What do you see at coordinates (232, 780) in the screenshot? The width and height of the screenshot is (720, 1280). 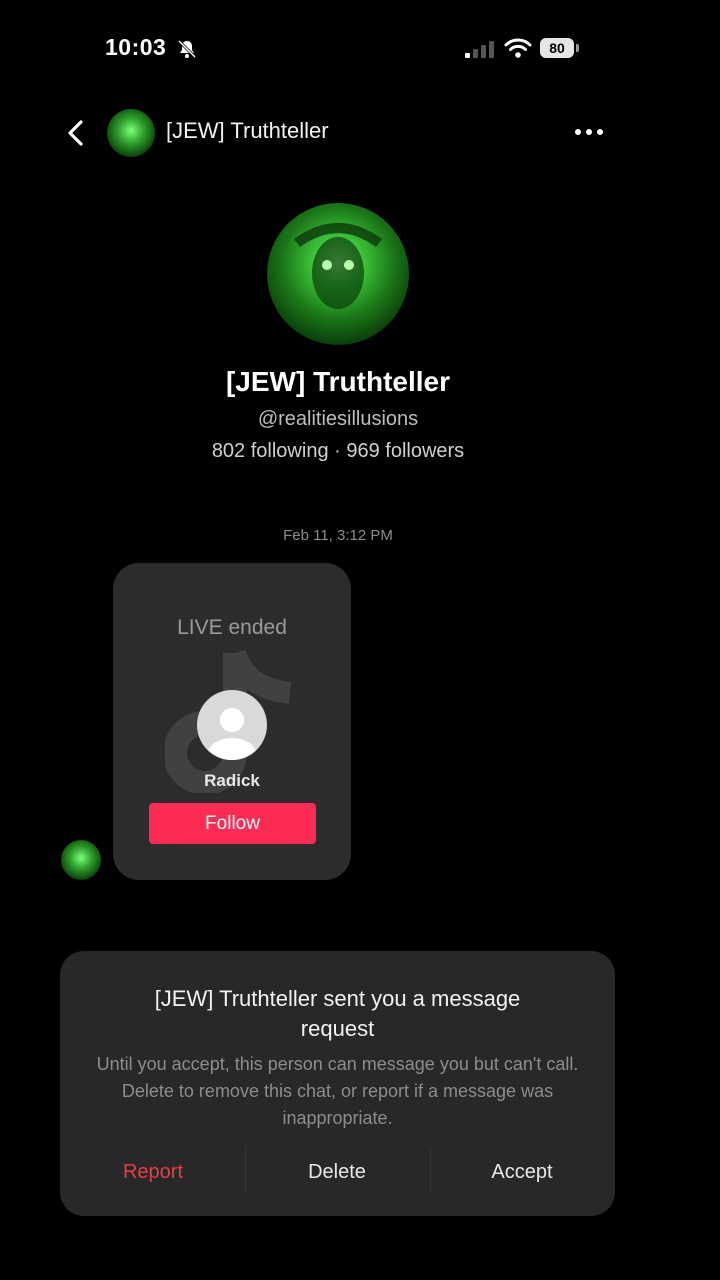 I see `host-name: Radick` at bounding box center [232, 780].